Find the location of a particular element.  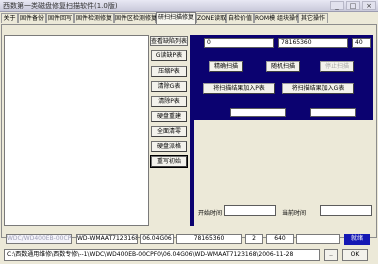

status-field is located at coordinates (333, 112).